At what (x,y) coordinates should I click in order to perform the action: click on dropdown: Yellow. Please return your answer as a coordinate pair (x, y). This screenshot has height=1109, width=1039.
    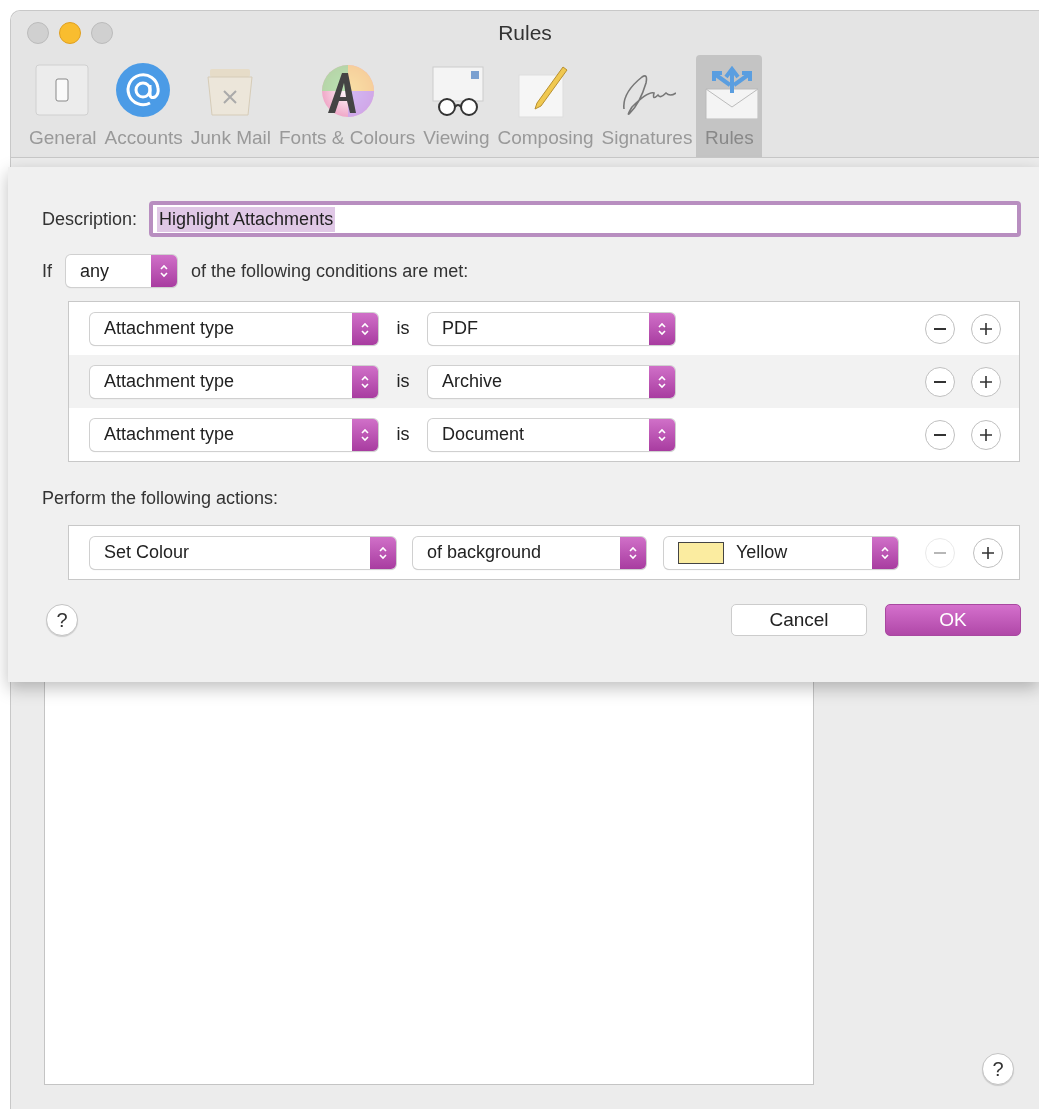
    Looking at the image, I should click on (781, 552).